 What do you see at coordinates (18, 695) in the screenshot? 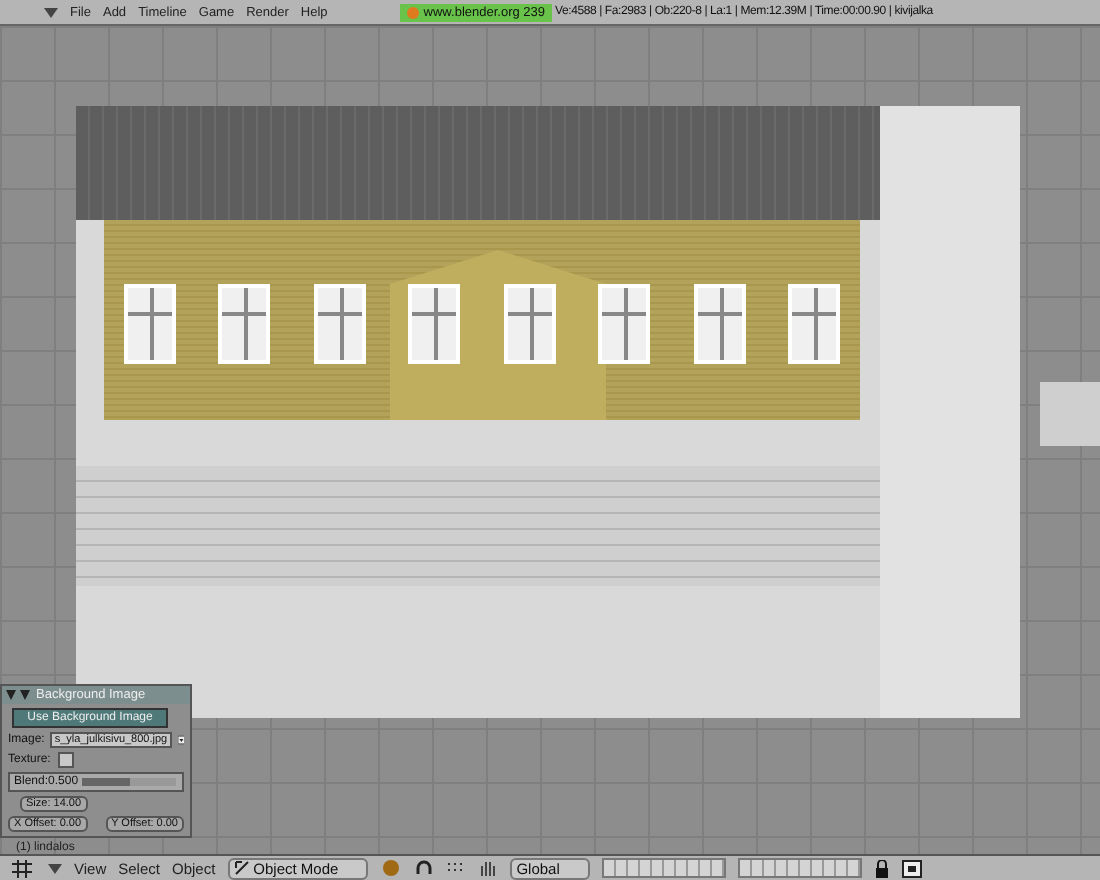
I see `collapse-icon` at bounding box center [18, 695].